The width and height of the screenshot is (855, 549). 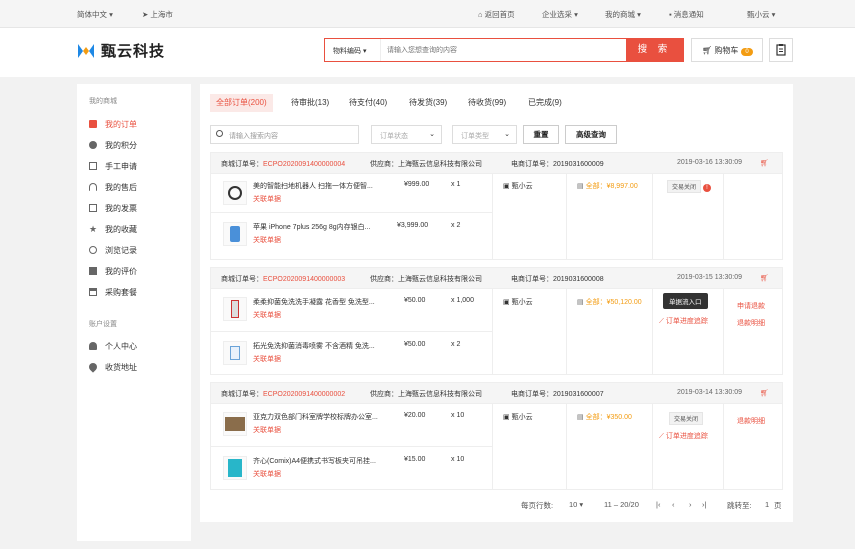 I want to click on sidebar-item-manual-request: 手工申请, so click(x=113, y=166).